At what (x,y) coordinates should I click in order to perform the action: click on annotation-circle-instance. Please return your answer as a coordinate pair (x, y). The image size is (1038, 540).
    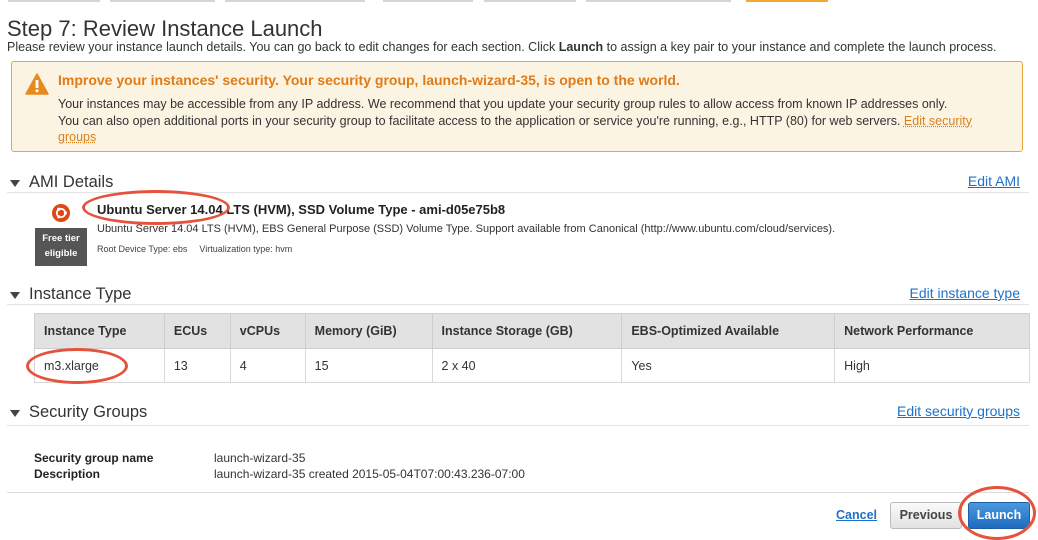
    Looking at the image, I should click on (77, 366).